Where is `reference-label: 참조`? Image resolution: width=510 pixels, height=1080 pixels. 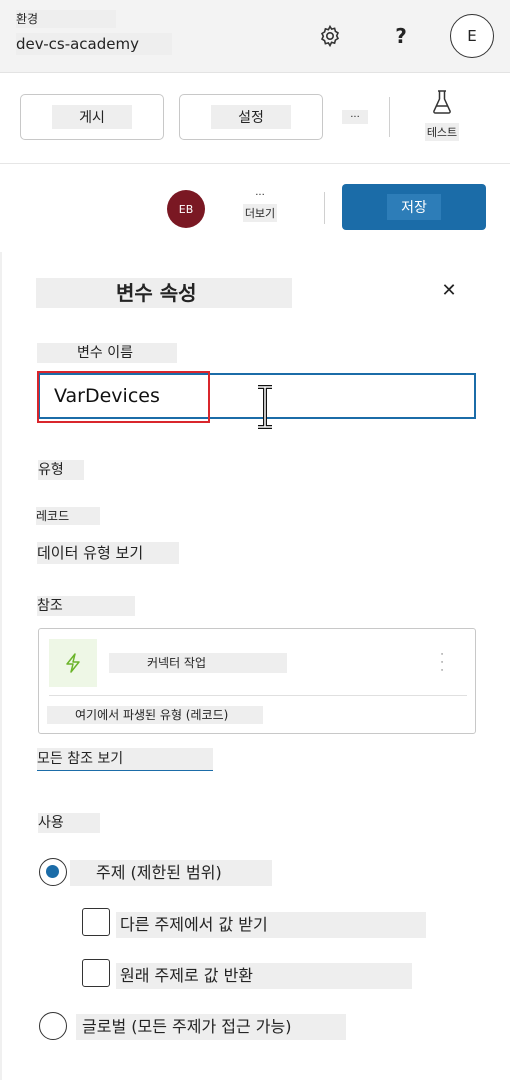
reference-label: 참조 is located at coordinates (86, 606).